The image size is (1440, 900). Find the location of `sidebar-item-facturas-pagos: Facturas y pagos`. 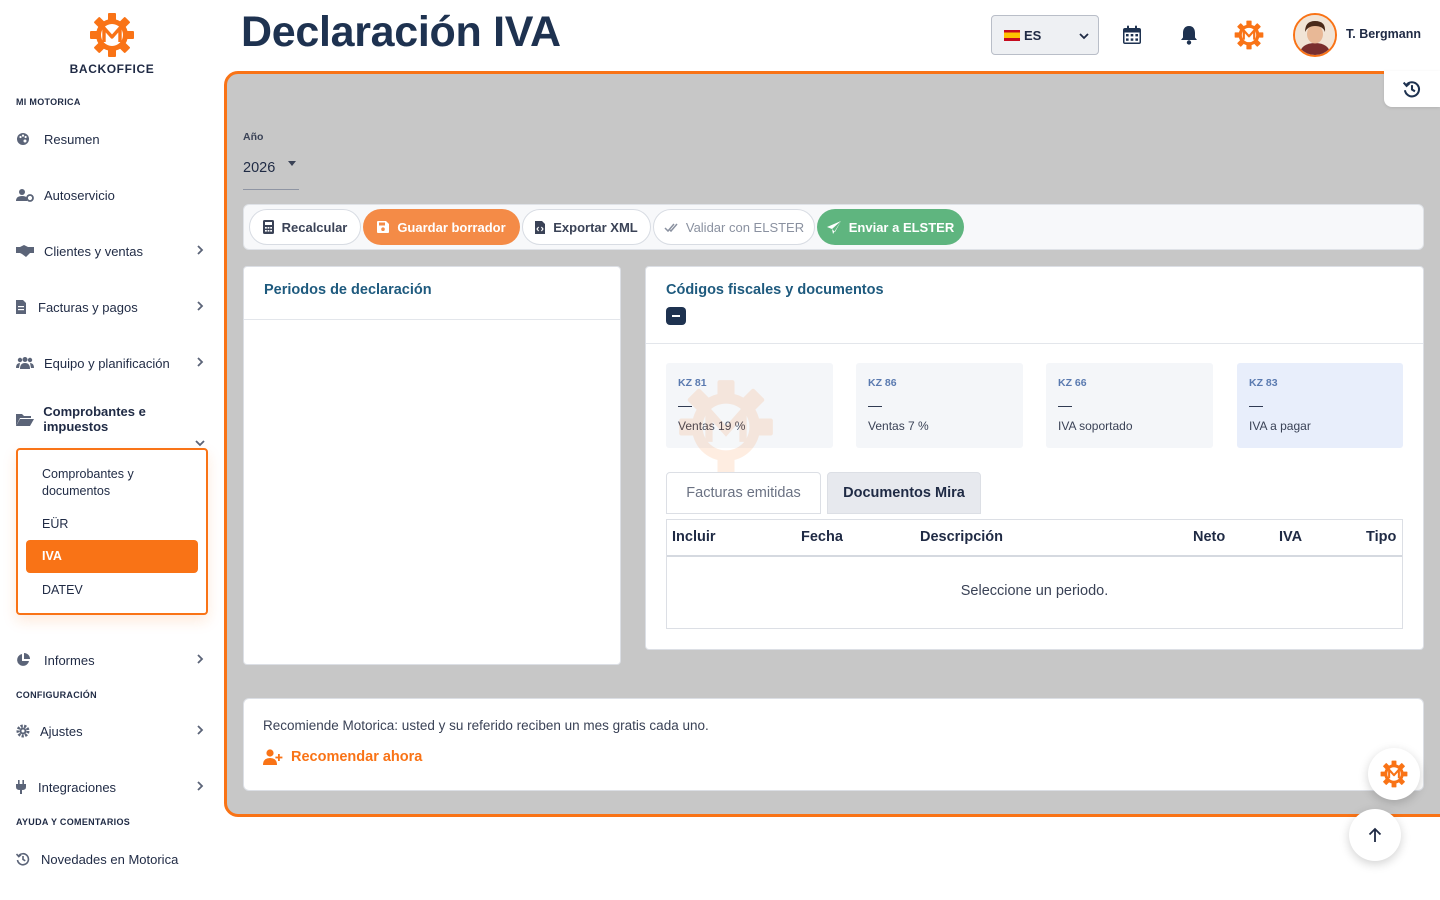

sidebar-item-facturas-pagos: Facturas y pagos is located at coordinates (112, 307).